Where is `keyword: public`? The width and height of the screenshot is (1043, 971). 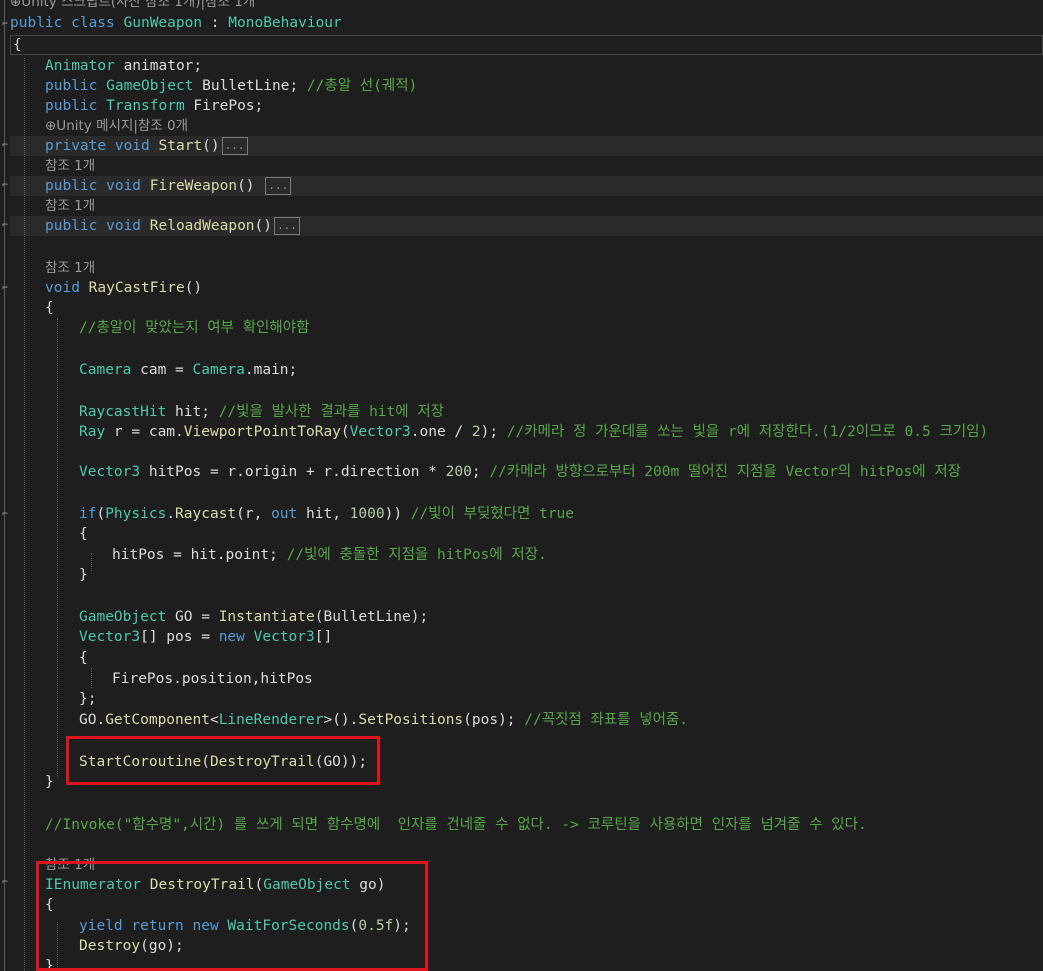 keyword: public is located at coordinates (71, 106).